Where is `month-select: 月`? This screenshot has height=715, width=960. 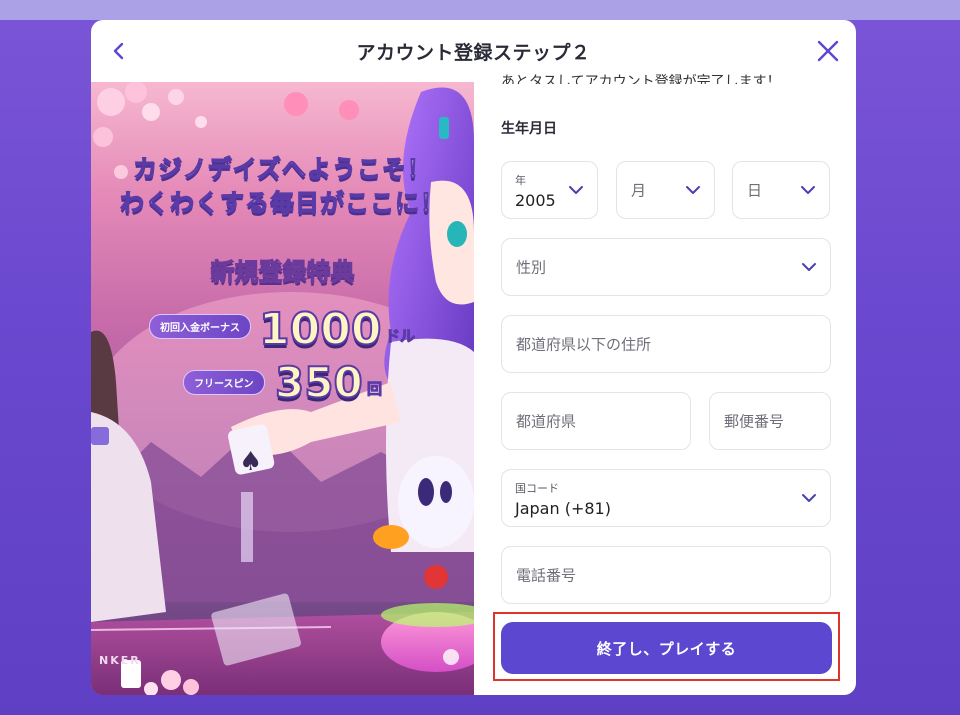
month-select: 月 is located at coordinates (665, 190).